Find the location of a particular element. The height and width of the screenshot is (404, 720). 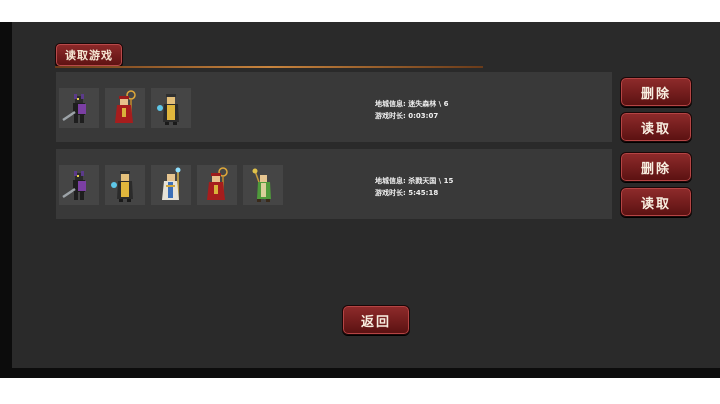

druid-icon is located at coordinates (263, 185).